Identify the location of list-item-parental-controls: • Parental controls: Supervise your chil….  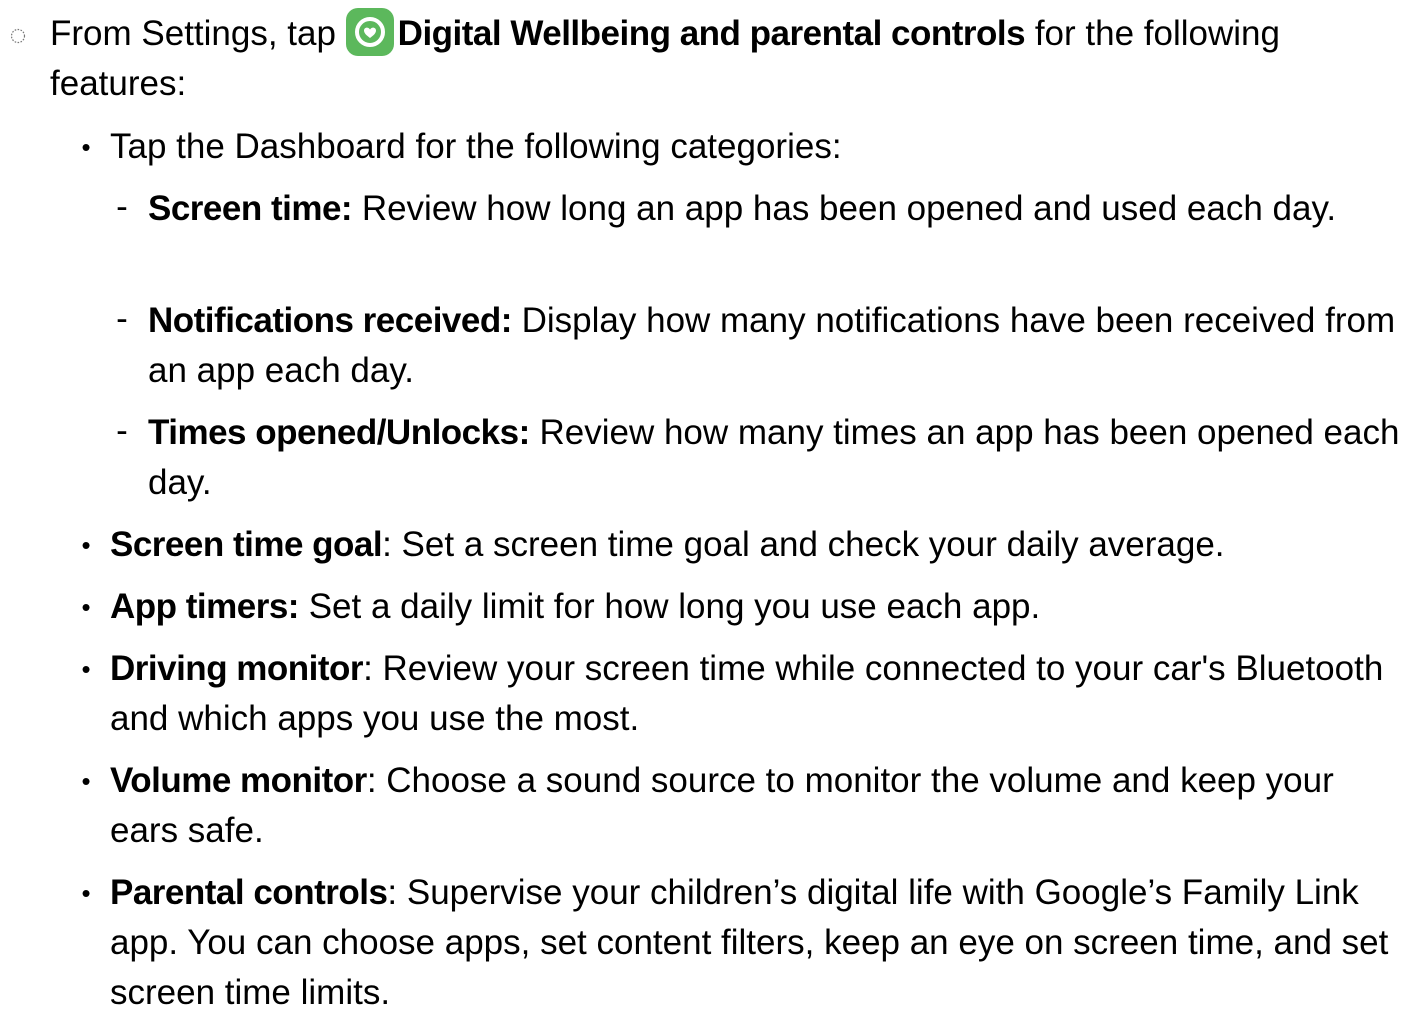
(740, 943).